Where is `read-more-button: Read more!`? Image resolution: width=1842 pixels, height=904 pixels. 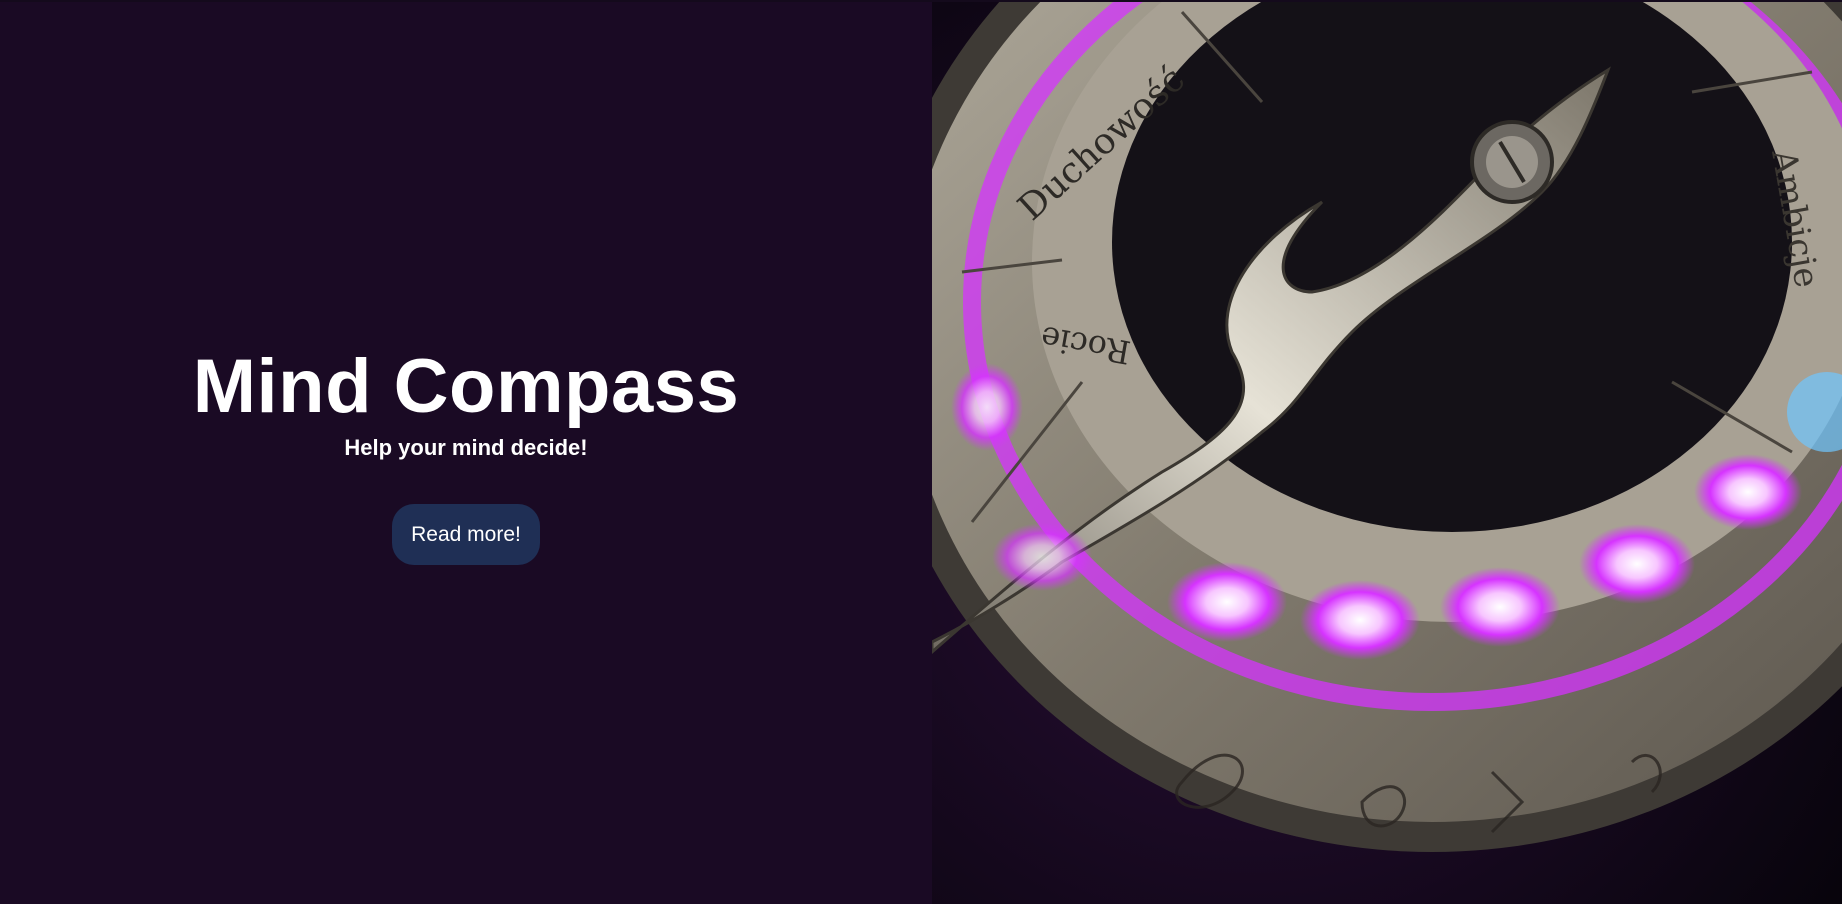 read-more-button: Read more! is located at coordinates (466, 534).